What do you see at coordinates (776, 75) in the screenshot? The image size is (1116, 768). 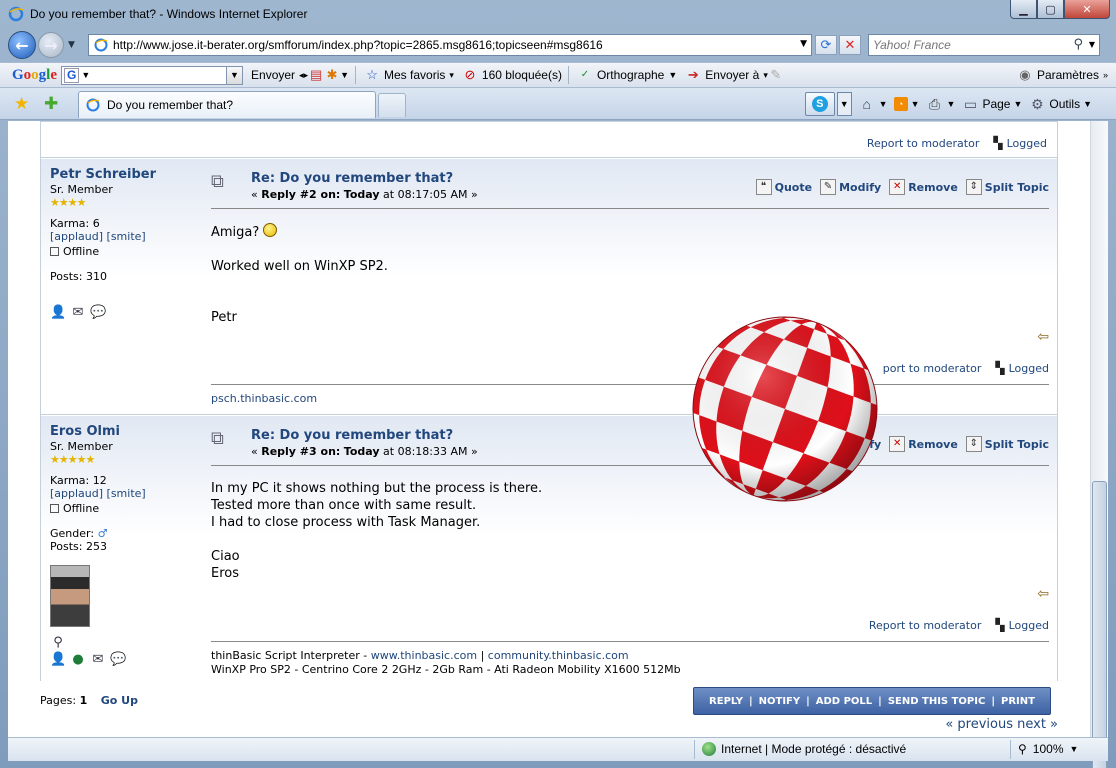 I see `highlighter-icon: ✎` at bounding box center [776, 75].